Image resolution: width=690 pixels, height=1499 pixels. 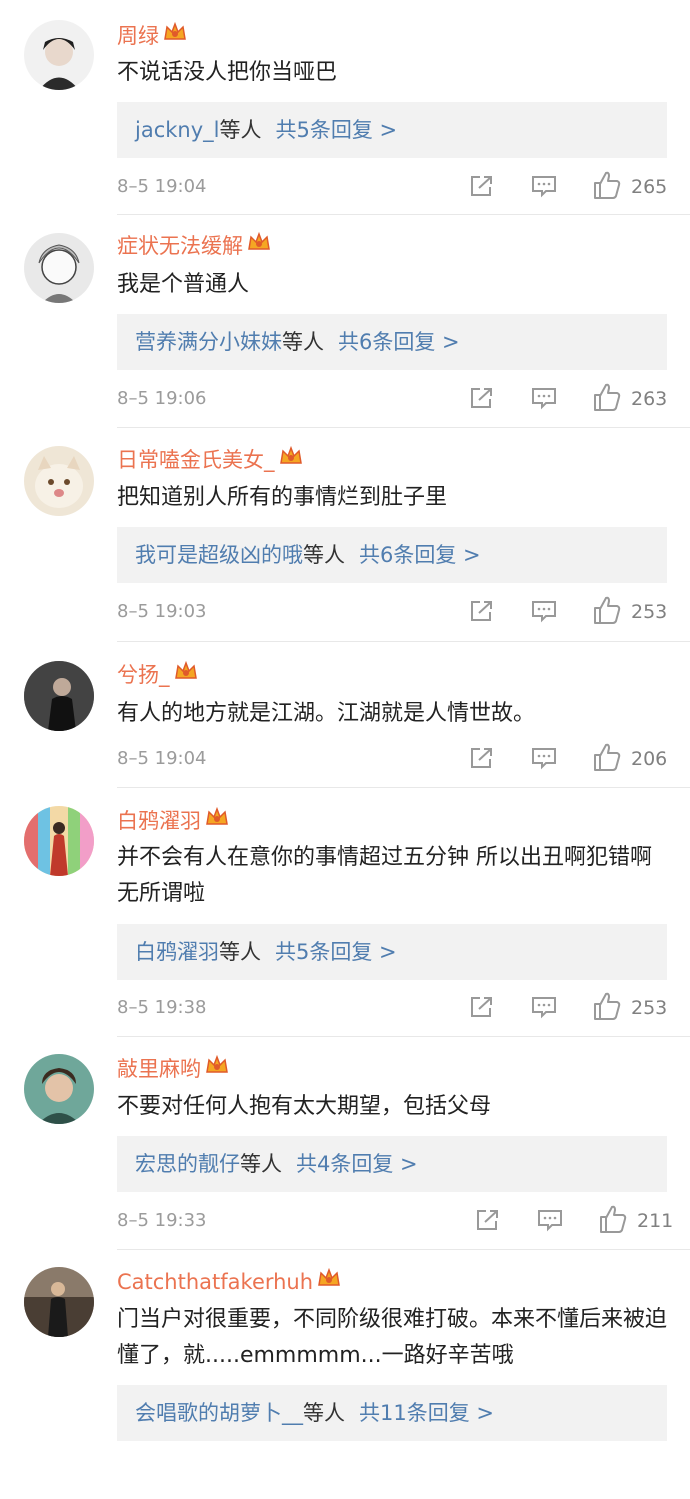 I want to click on username: 症状无法缓解, so click(x=194, y=246).